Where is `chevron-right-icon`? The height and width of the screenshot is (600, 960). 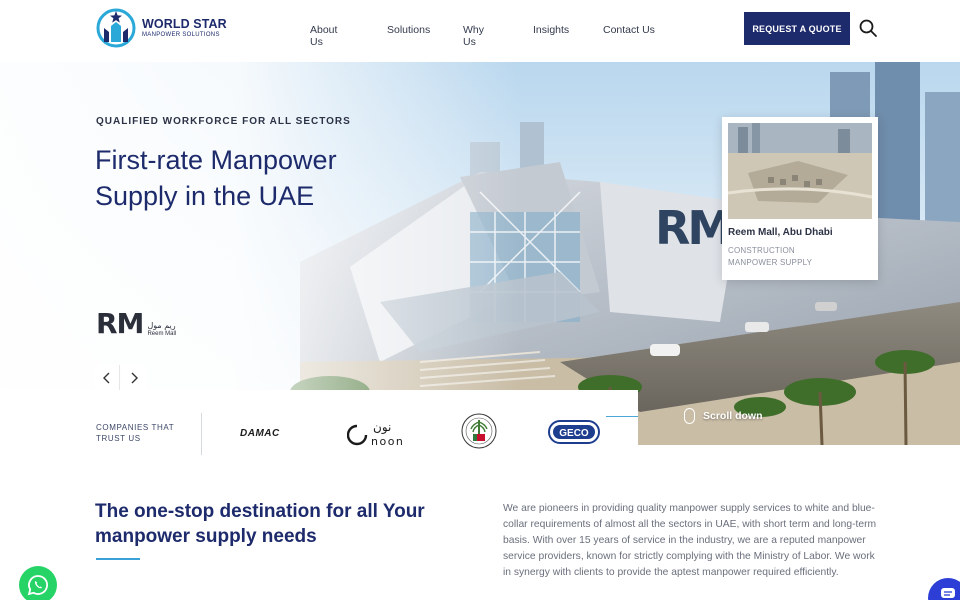 chevron-right-icon is located at coordinates (134, 377).